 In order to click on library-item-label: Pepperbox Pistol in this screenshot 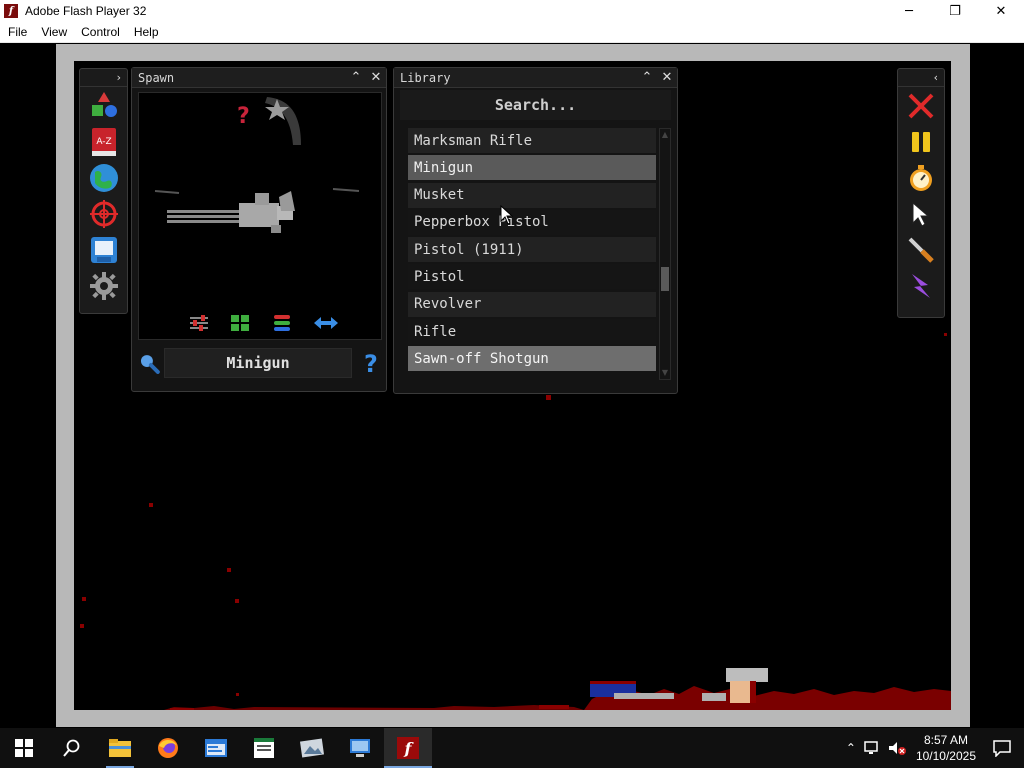, I will do `click(481, 222)`.